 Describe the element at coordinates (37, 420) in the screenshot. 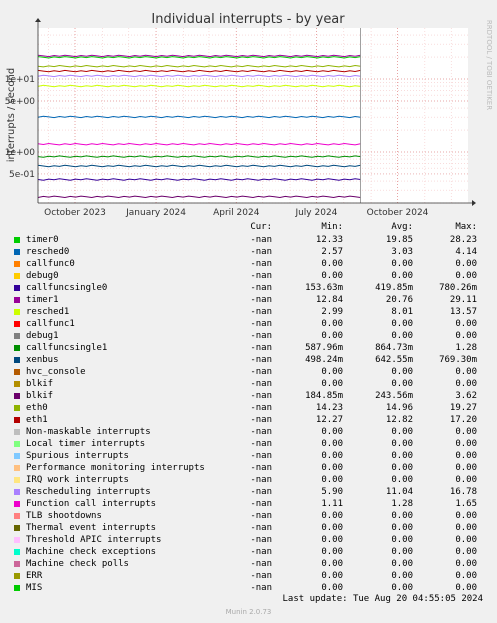

I see `legend-label: eth1` at that location.